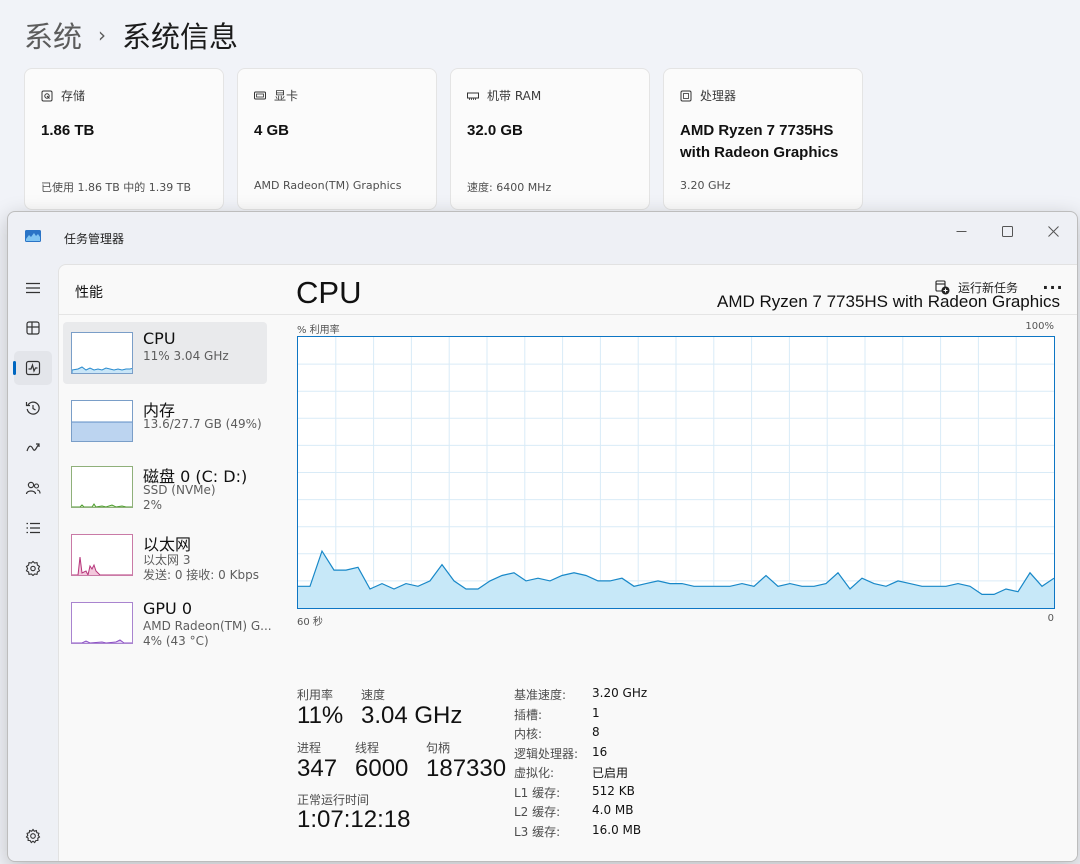  I want to click on ram-label: 机带 RAM, so click(514, 95).